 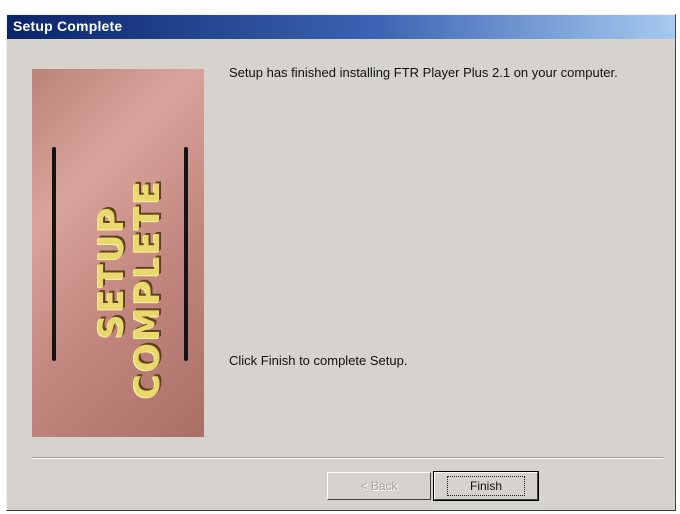 I want to click on finish-button-label: Finish, so click(x=485, y=486).